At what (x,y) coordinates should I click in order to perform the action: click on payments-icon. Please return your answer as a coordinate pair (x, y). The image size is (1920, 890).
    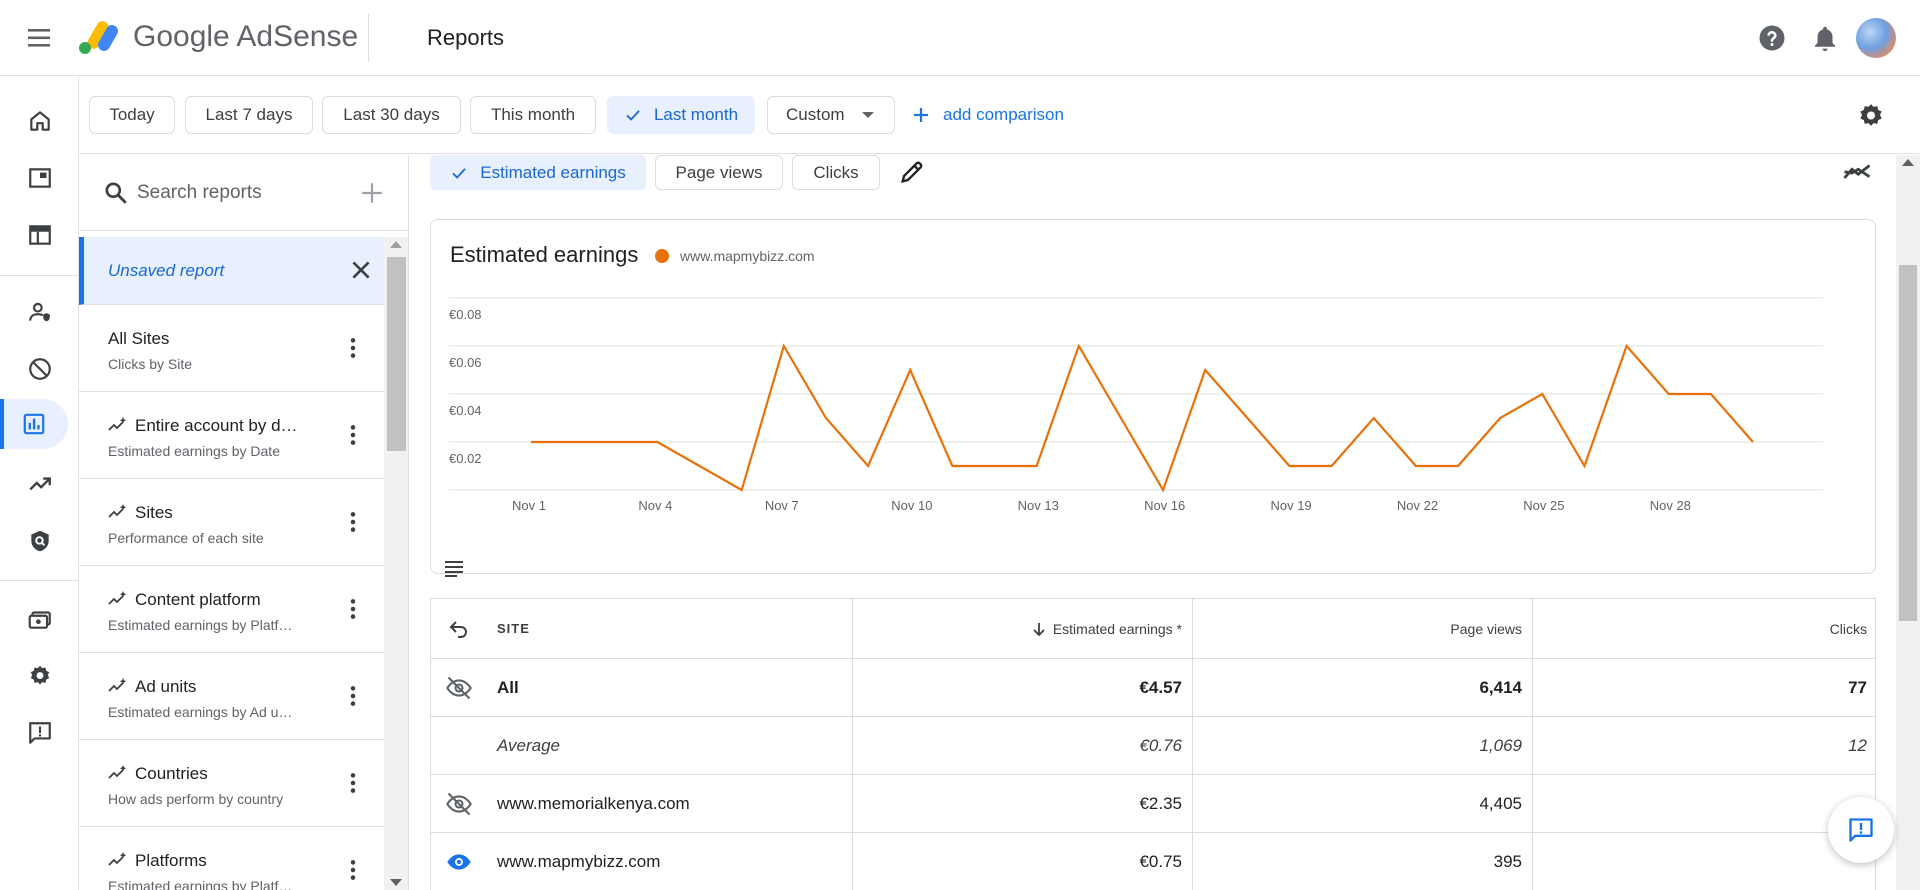
    Looking at the image, I should click on (39, 619).